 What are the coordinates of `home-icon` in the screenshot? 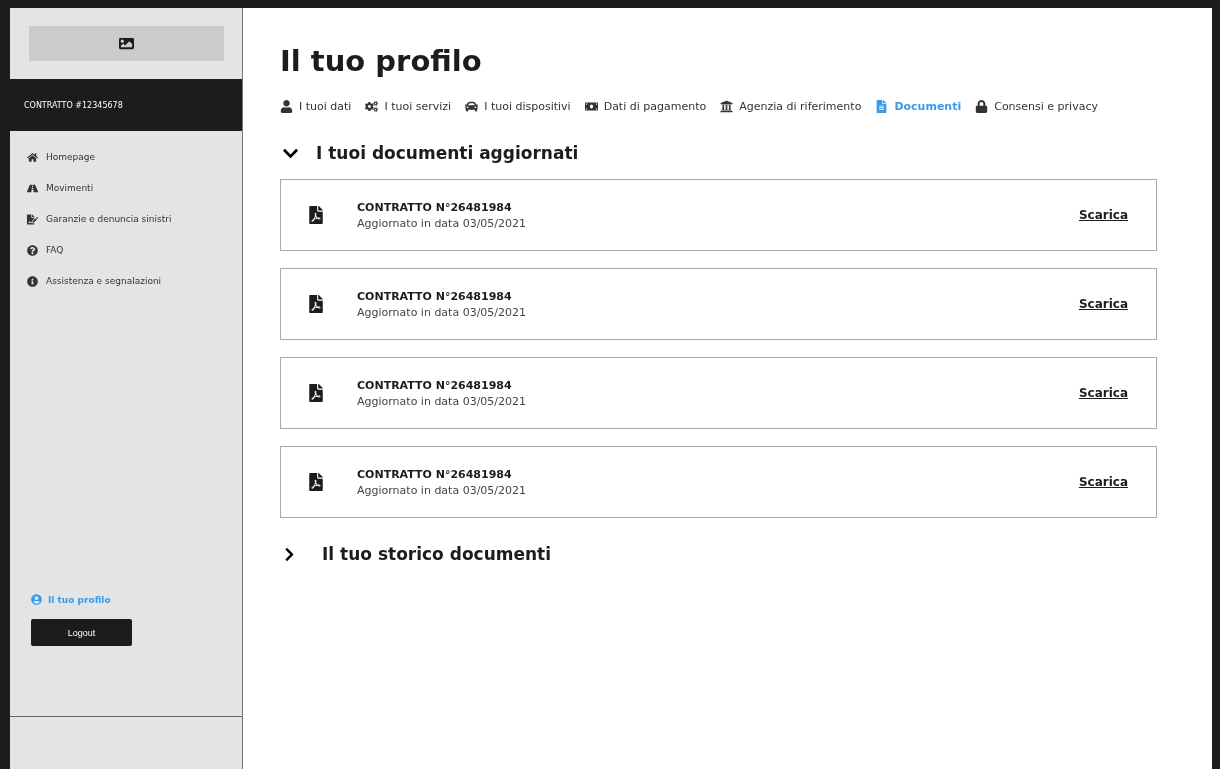 It's located at (32, 157).